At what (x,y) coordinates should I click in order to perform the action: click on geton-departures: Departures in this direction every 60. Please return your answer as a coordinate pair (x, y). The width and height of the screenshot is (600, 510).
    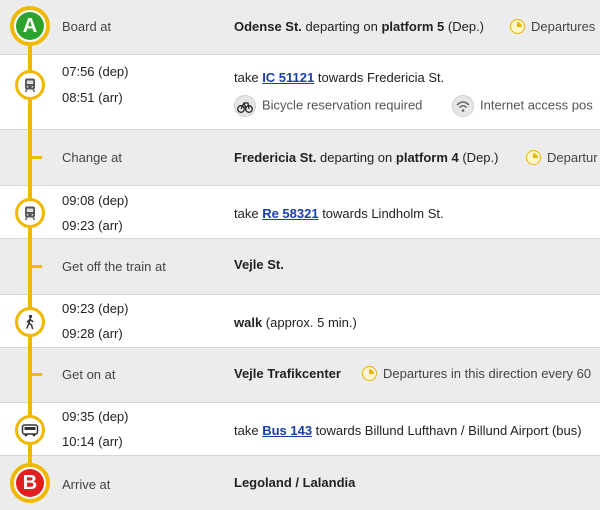
    Looking at the image, I should click on (476, 373).